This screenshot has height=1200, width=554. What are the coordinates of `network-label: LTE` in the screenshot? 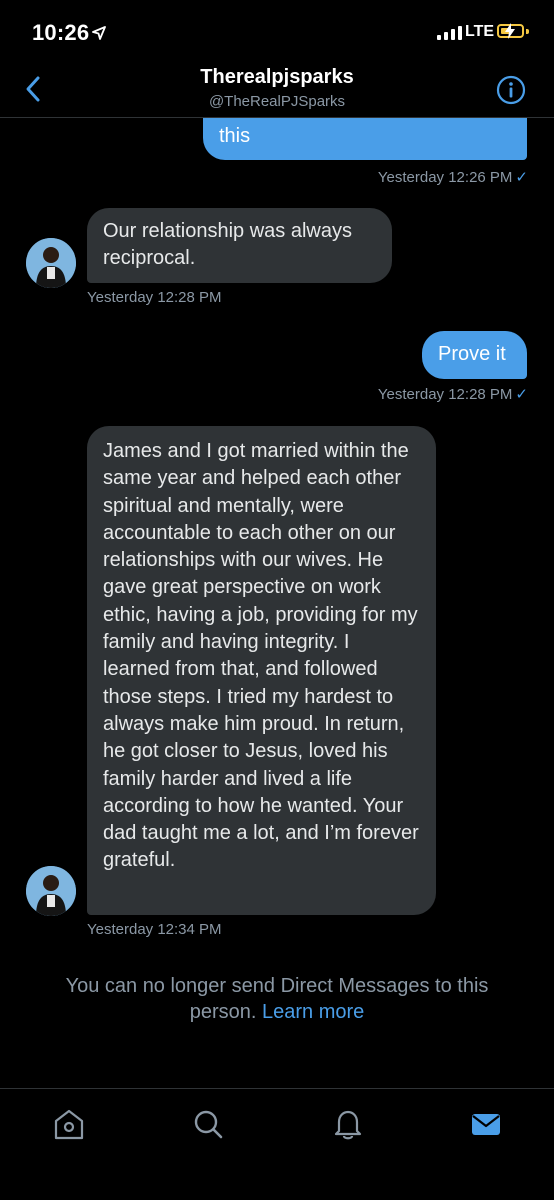 It's located at (480, 31).